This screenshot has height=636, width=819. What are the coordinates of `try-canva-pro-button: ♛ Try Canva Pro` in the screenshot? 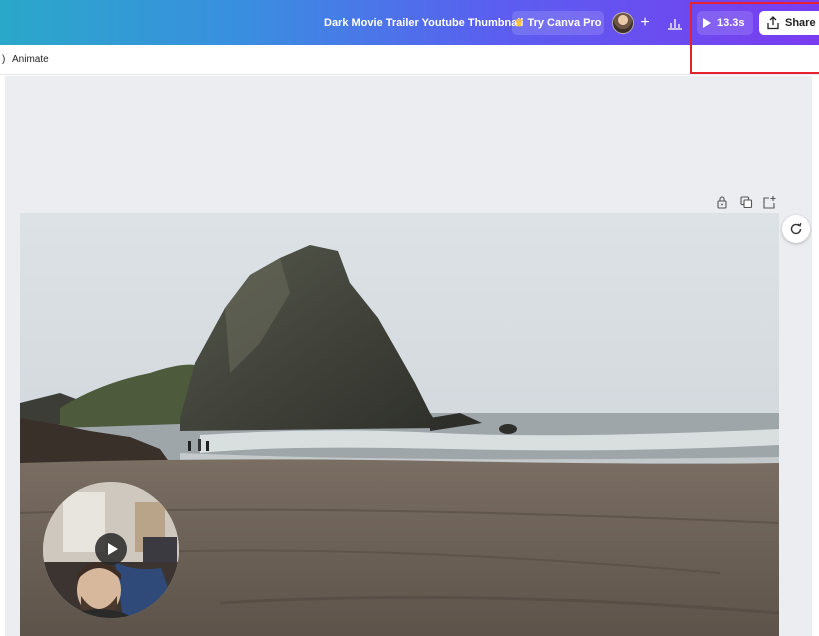 It's located at (558, 23).